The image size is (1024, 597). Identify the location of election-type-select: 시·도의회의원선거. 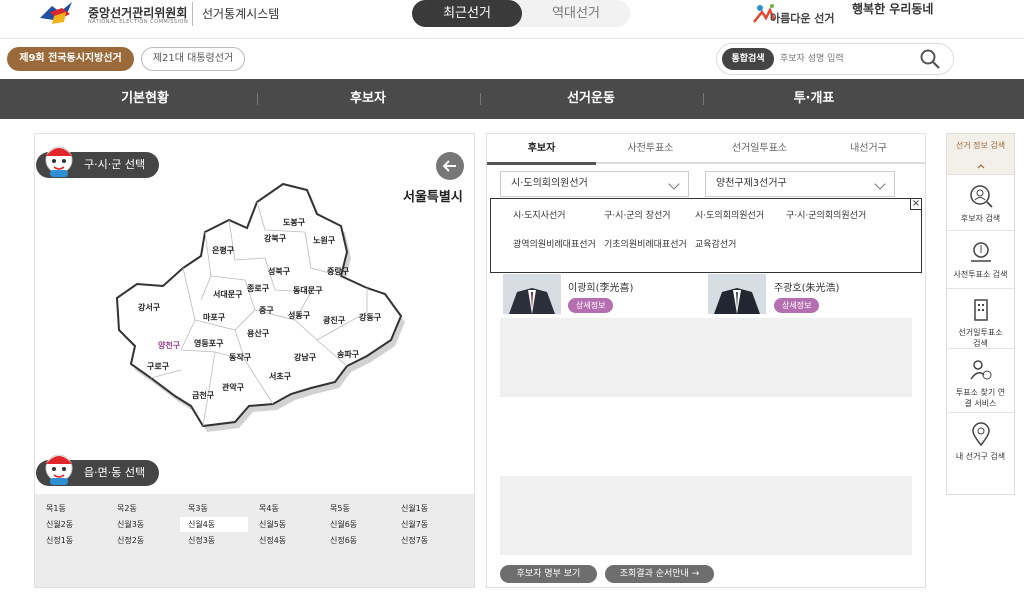
(594, 184).